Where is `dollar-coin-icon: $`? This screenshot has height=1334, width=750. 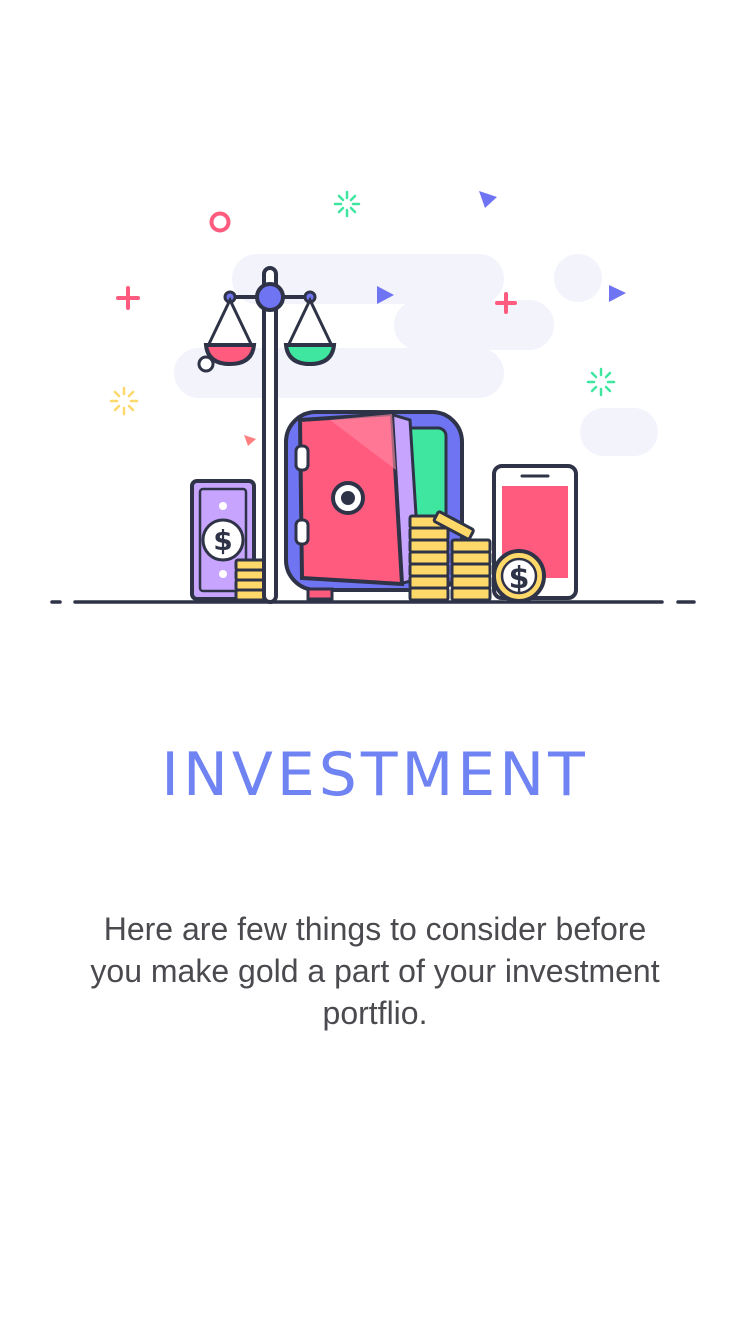 dollar-coin-icon: $ is located at coordinates (519, 576).